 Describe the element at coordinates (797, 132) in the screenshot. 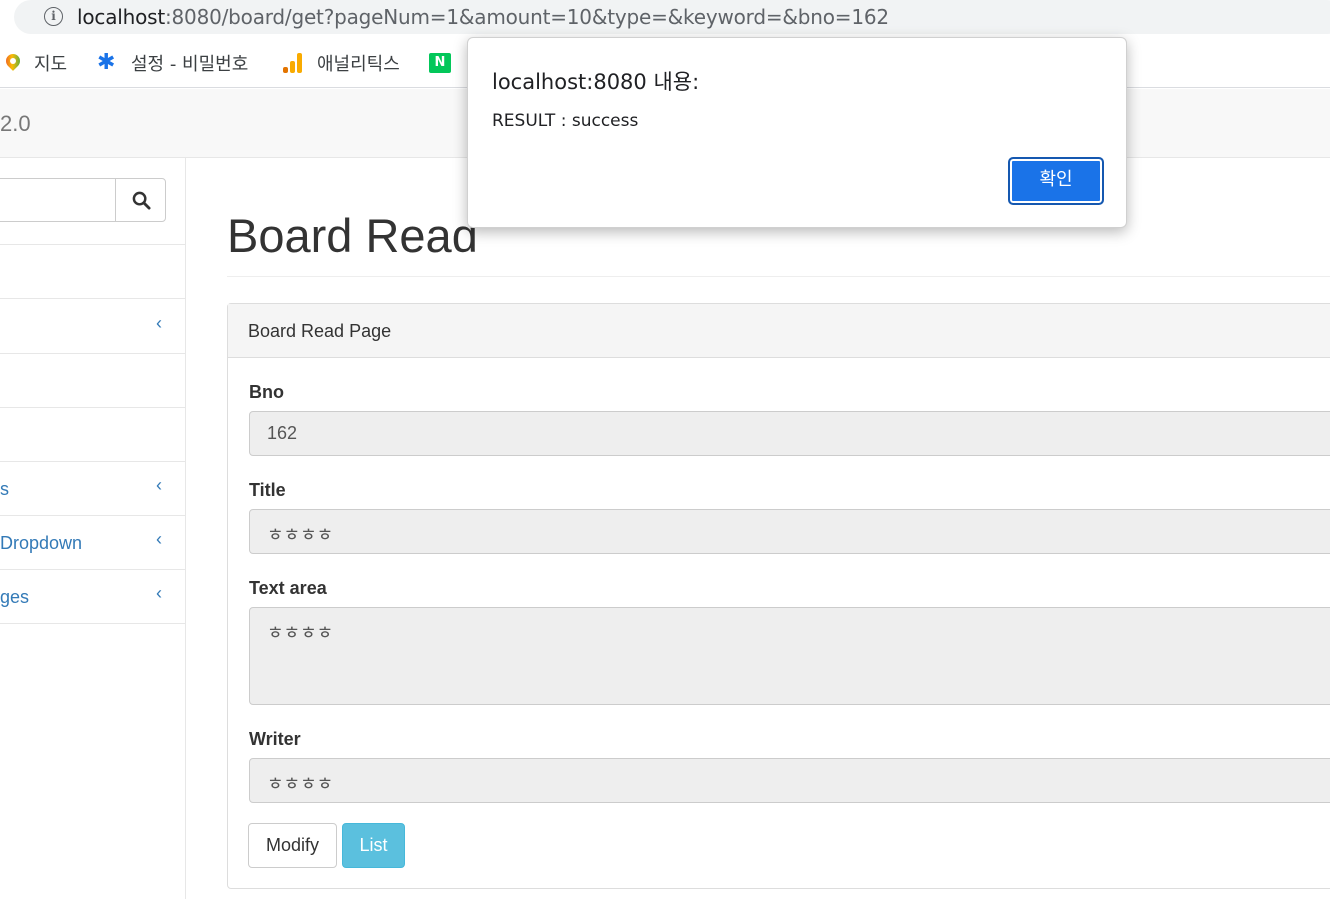

I see `alert-dialog: localhost:8080 내용: RESULT : success 확인` at that location.